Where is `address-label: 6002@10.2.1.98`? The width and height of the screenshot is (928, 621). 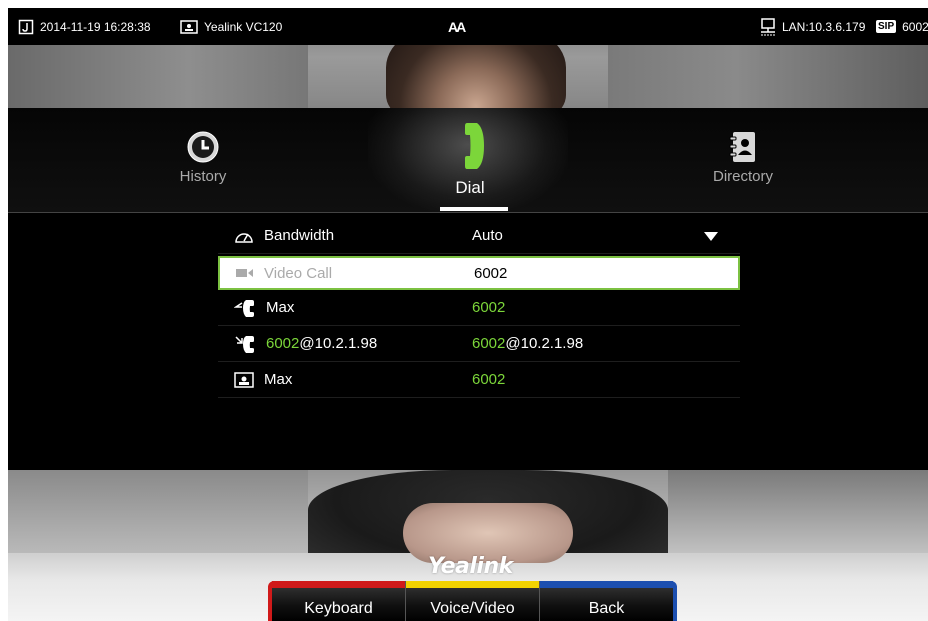
address-label: 6002@10.2.1.98 is located at coordinates (321, 343).